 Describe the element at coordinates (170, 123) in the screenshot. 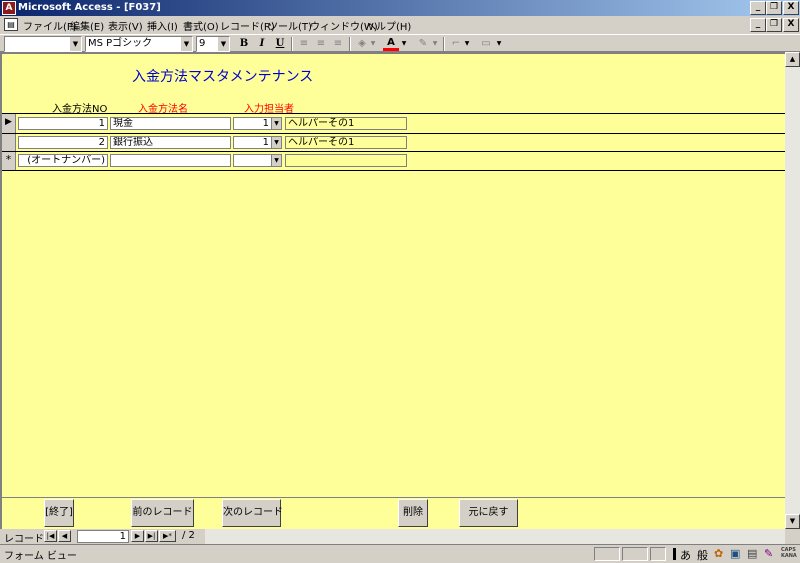

I see `payment-name-field: 現金` at that location.